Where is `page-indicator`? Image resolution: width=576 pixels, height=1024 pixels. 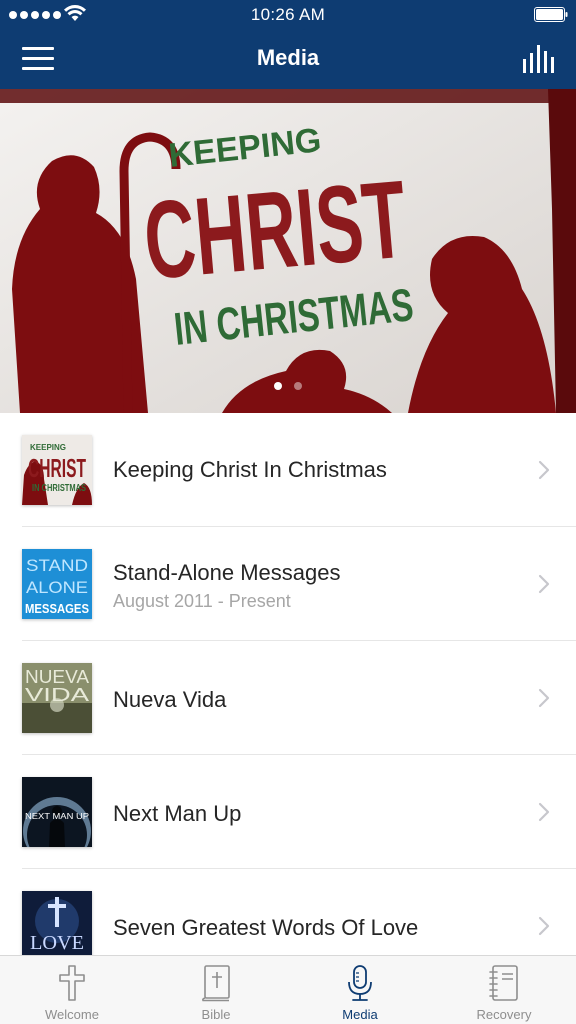
page-indicator is located at coordinates (288, 386).